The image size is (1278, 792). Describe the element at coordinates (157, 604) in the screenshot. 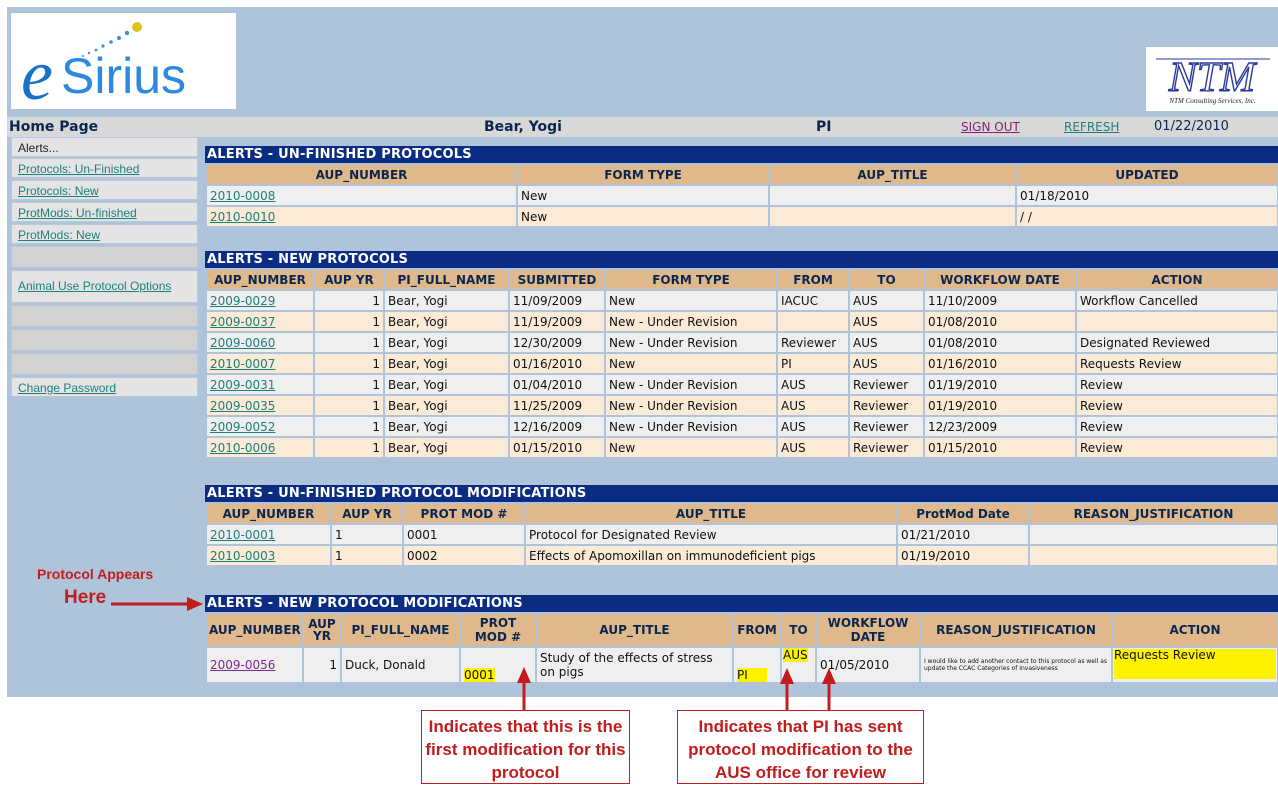

I see `arrow-right-icon` at that location.